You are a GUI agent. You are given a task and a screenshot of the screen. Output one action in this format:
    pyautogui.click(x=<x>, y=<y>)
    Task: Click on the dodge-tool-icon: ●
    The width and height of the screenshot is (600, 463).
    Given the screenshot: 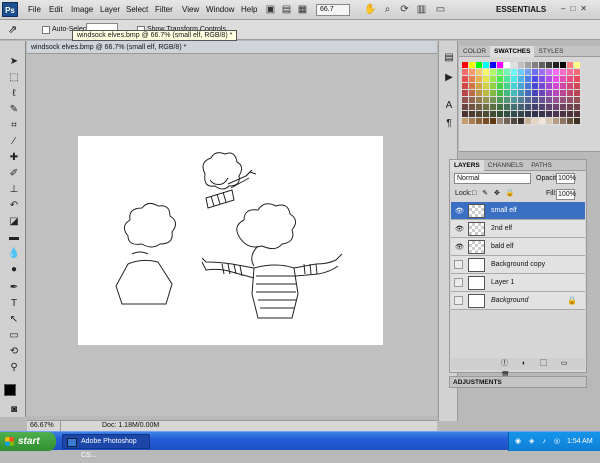 What is the action you would take?
    pyautogui.click(x=14, y=270)
    